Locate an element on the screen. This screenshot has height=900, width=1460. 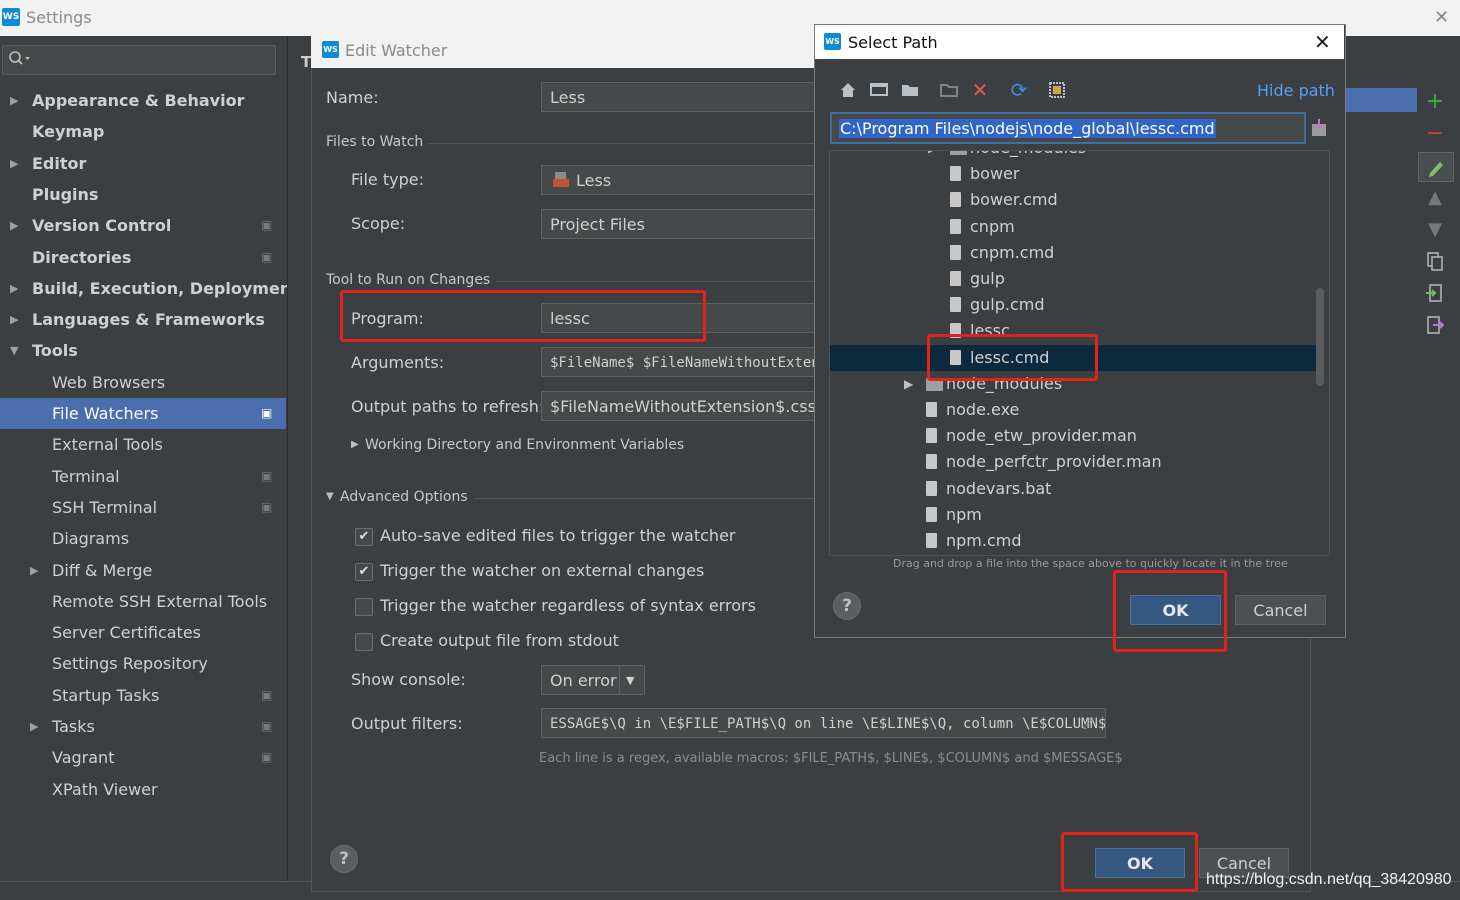
sidebar-item-external-tools: External Tools is located at coordinates (143, 444).